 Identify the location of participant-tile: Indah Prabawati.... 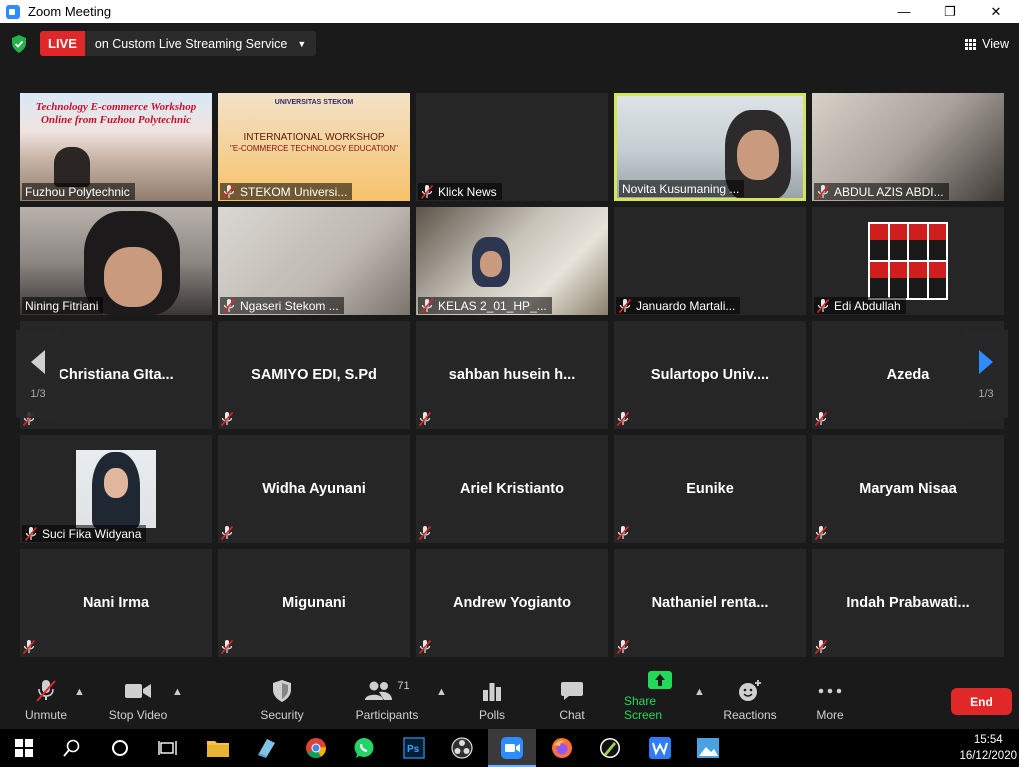
(908, 603).